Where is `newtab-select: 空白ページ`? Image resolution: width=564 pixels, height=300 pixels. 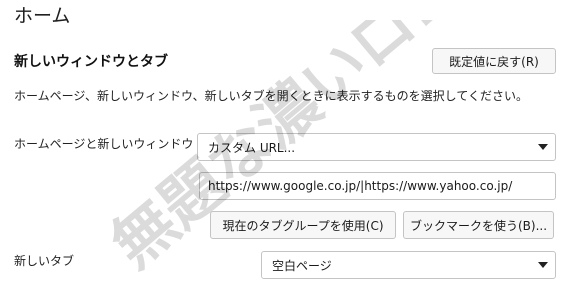 newtab-select: 空白ページ is located at coordinates (408, 265).